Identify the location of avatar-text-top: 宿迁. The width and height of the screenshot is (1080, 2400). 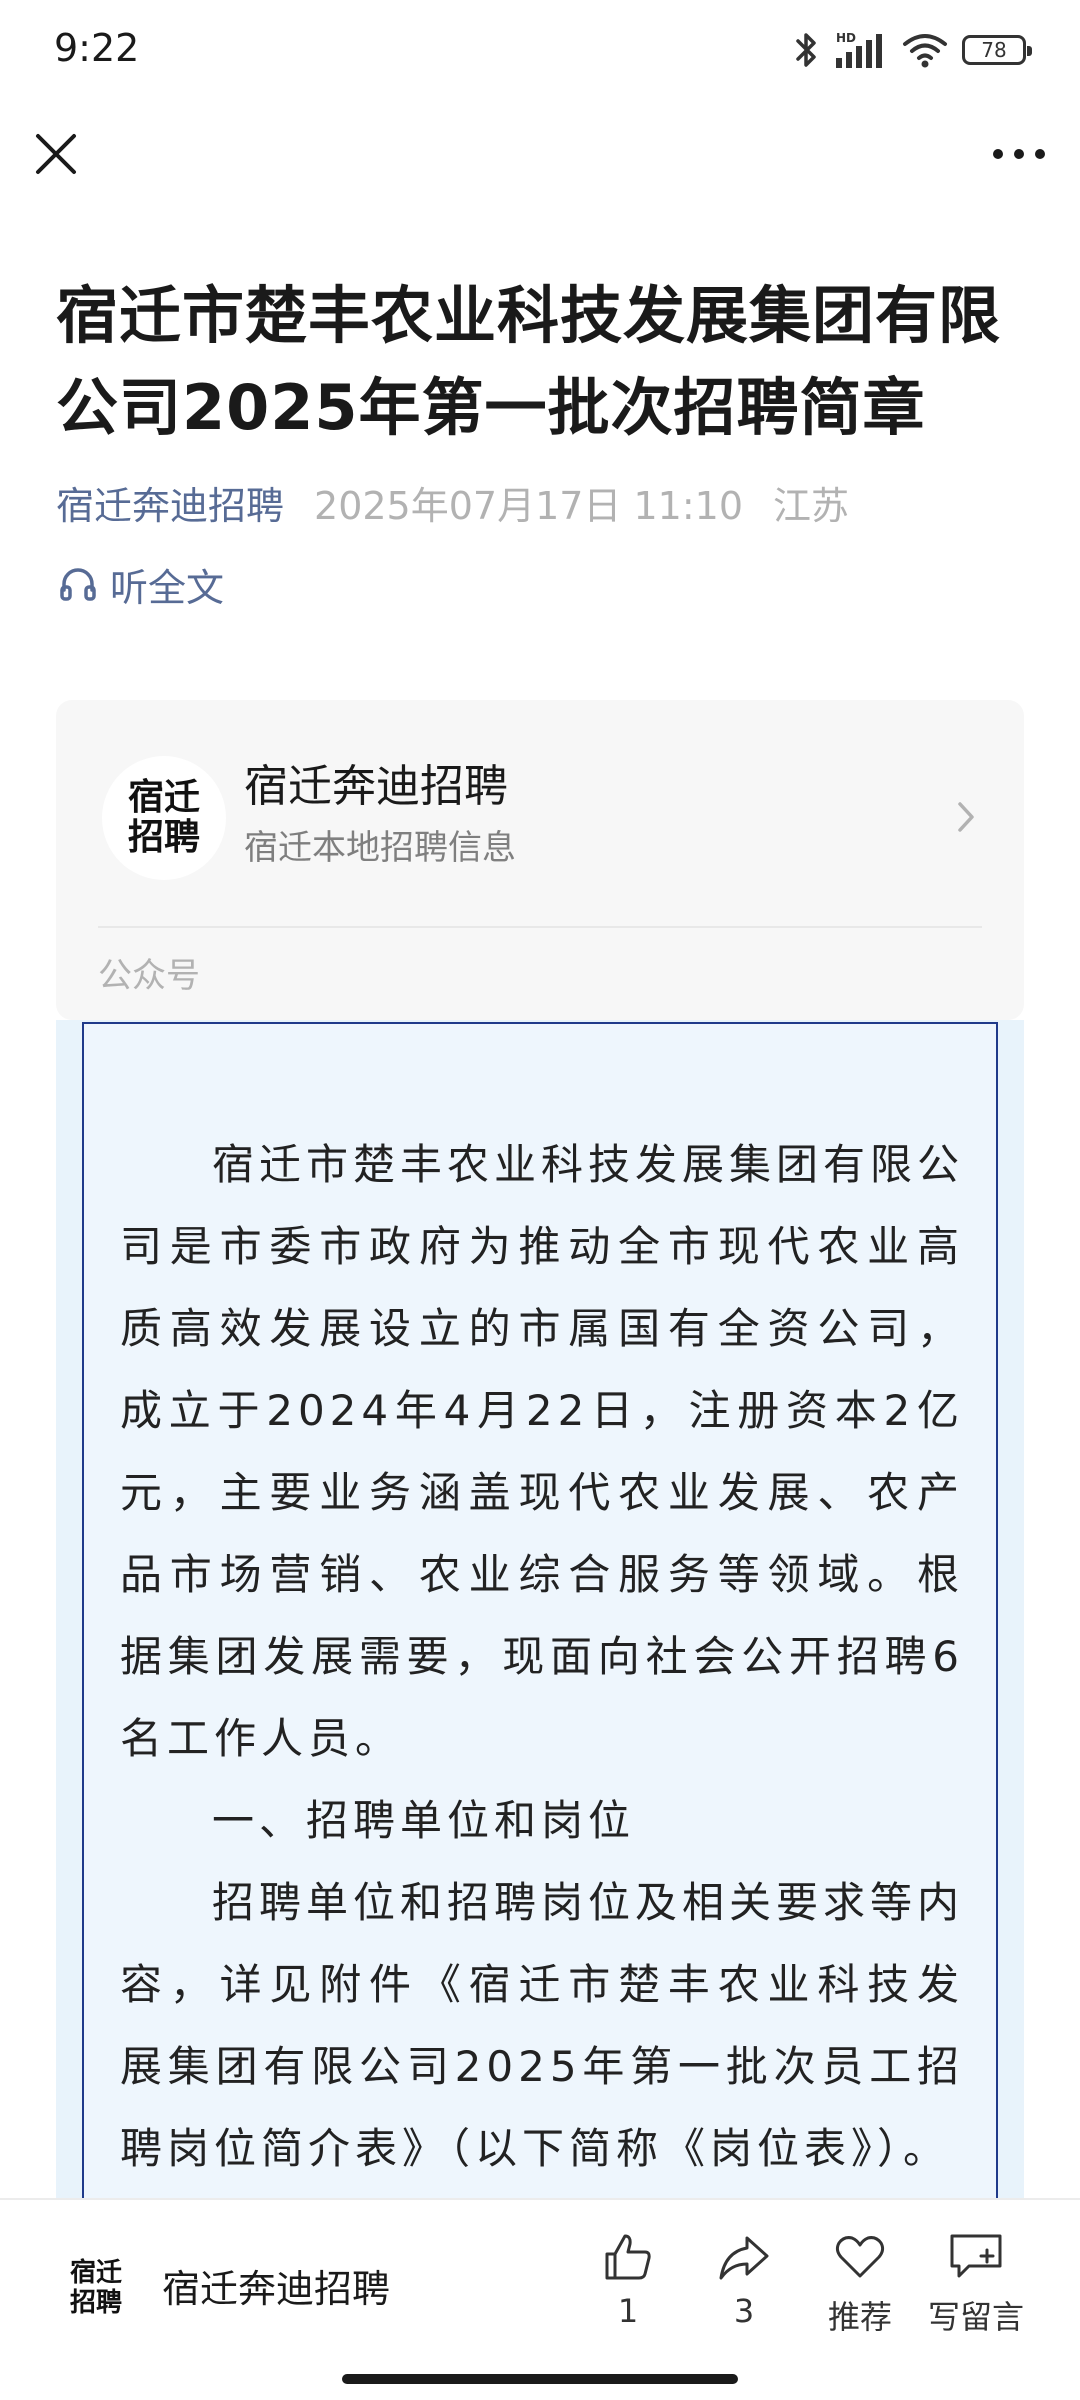
(163, 797).